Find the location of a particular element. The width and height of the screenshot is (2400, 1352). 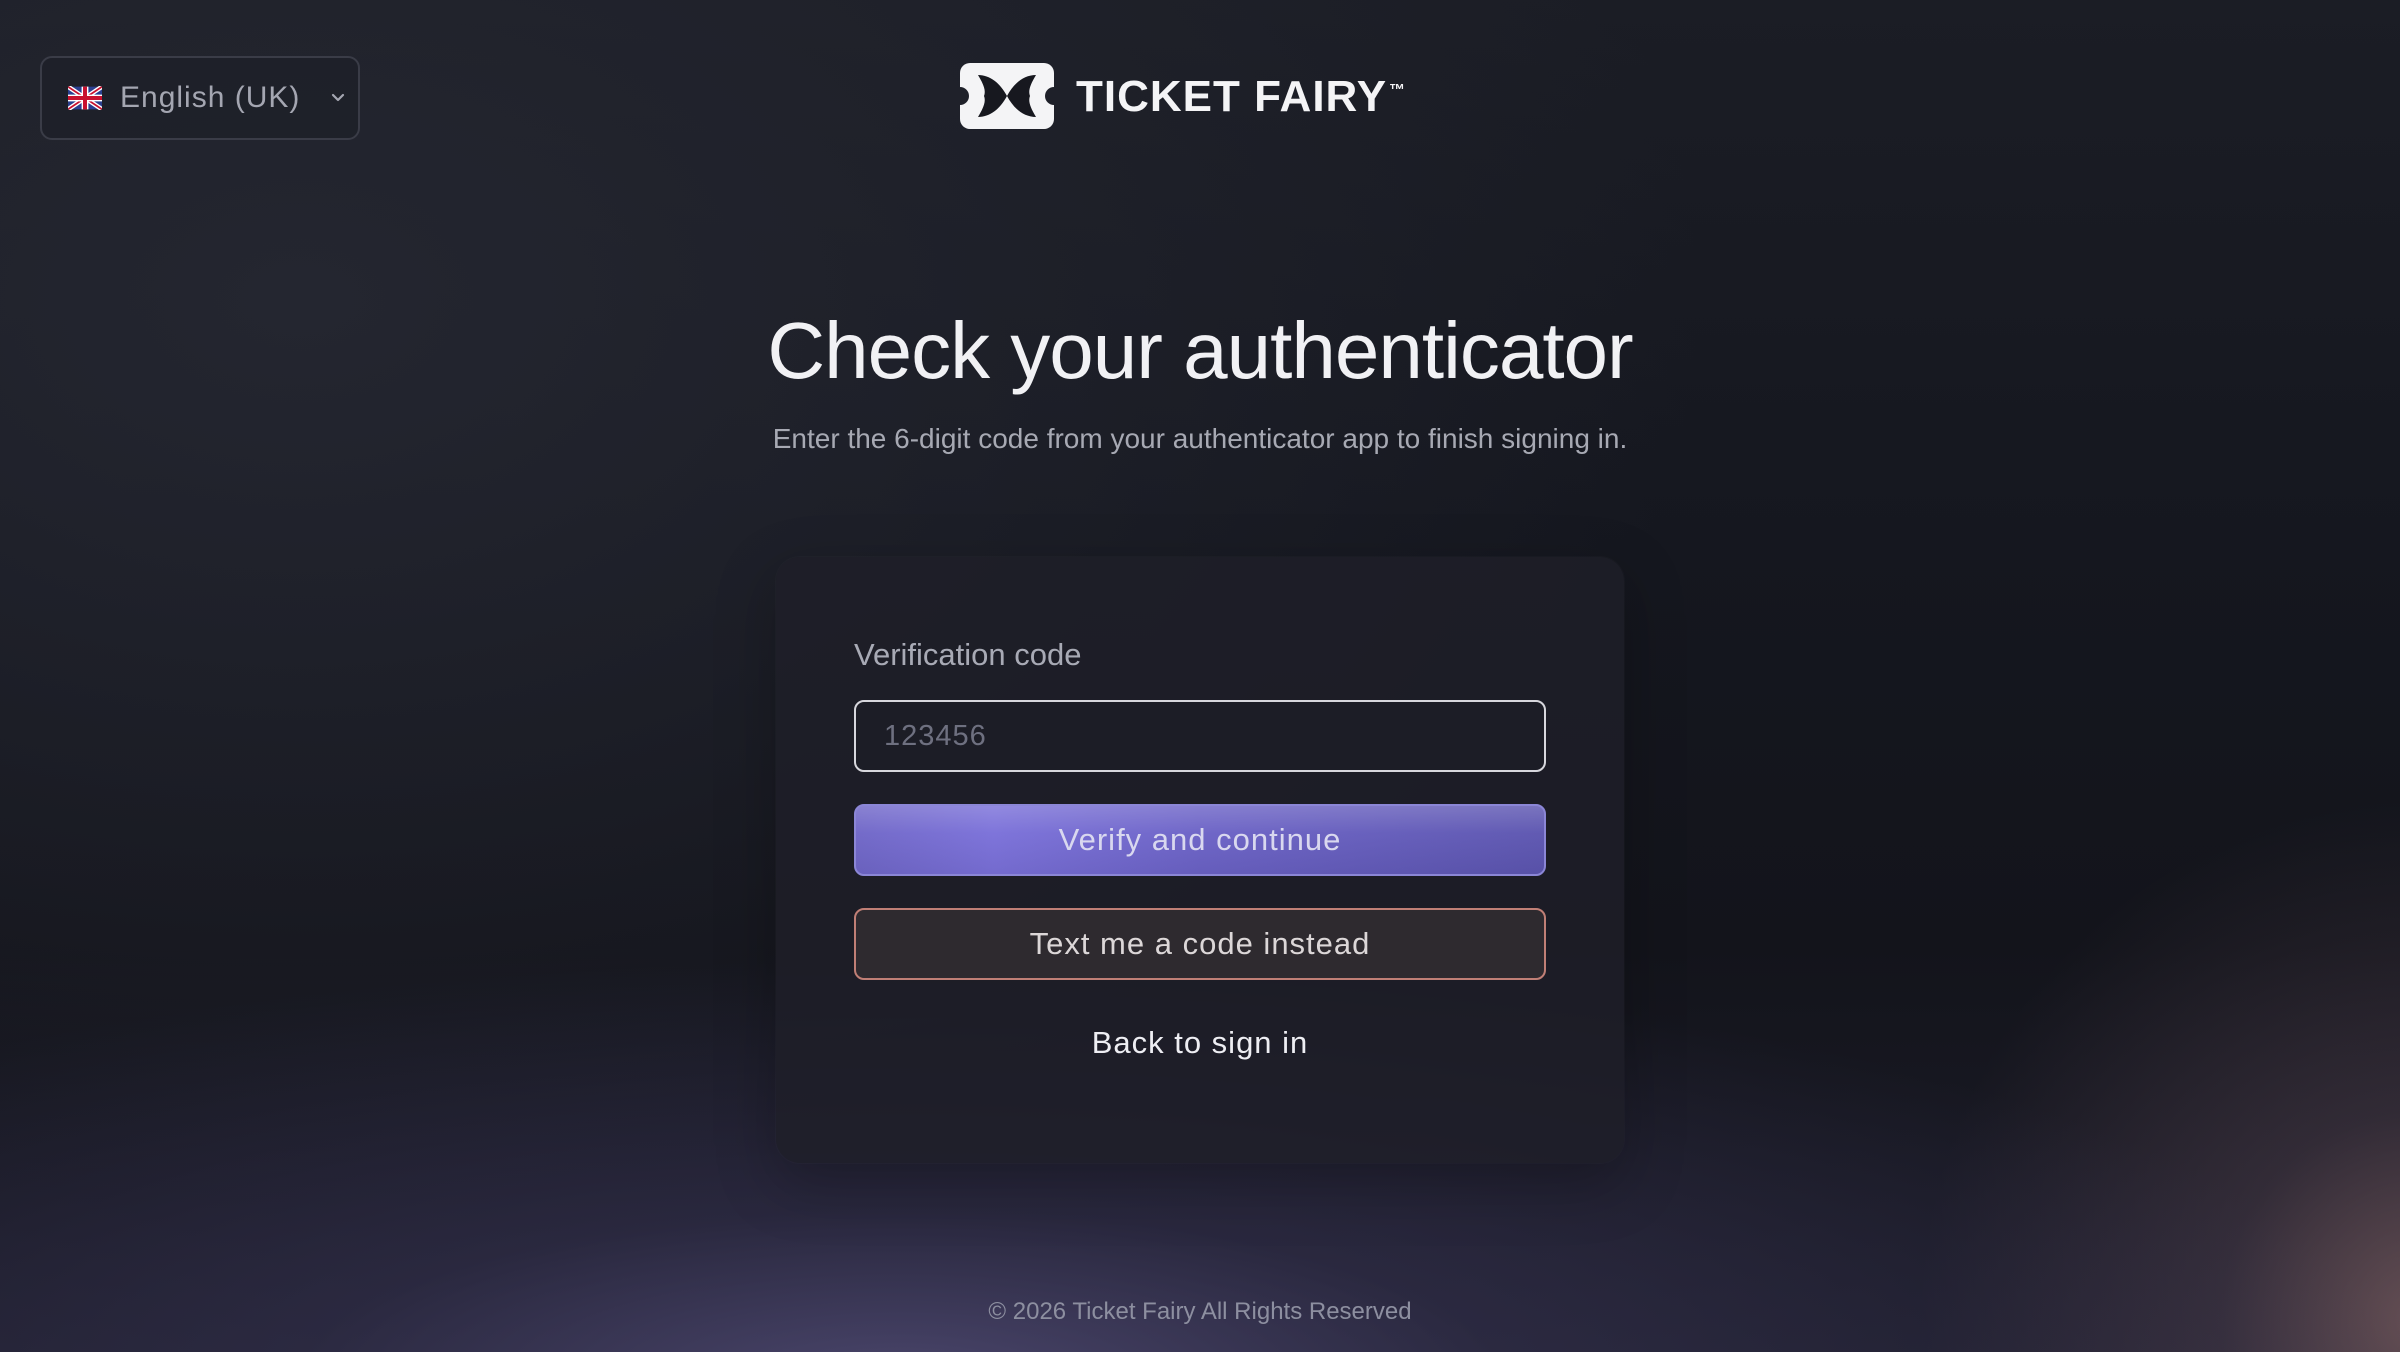

verification-code-input is located at coordinates (1200, 736).